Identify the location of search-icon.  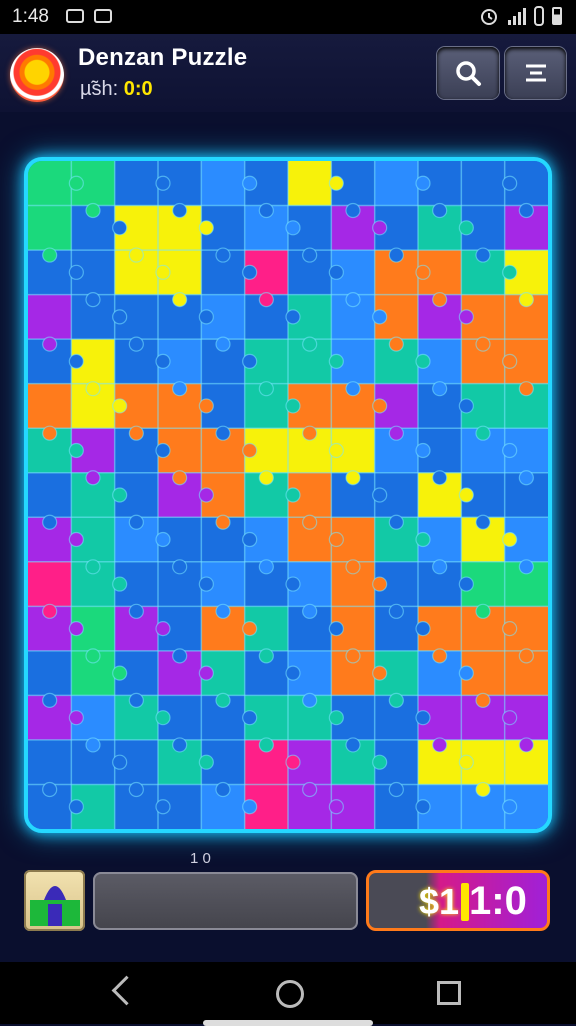
(468, 73).